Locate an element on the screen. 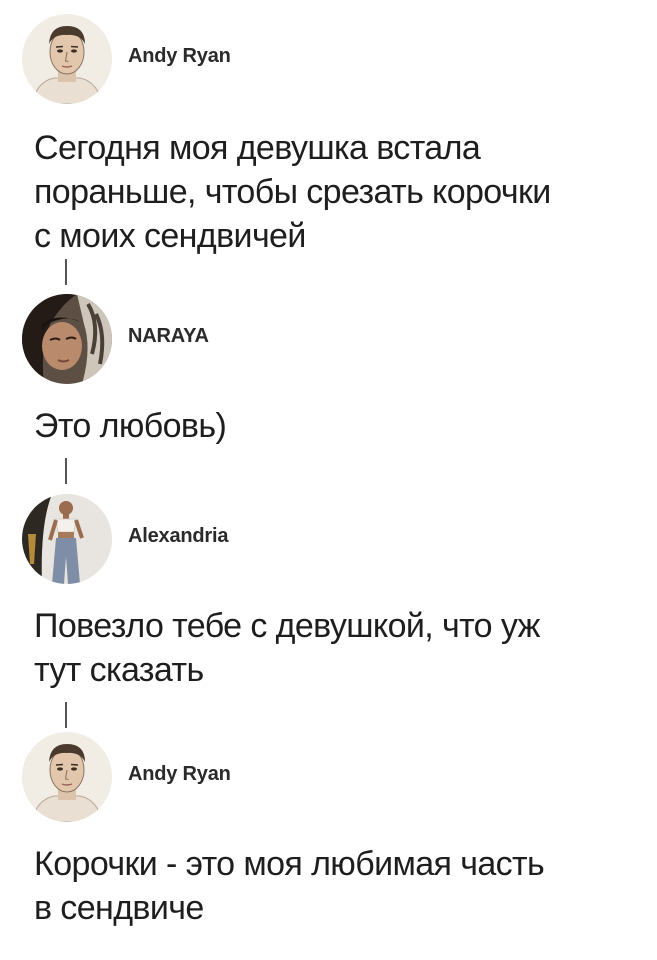 The image size is (657, 960). post-text-line: Это любовь) is located at coordinates (130, 426).